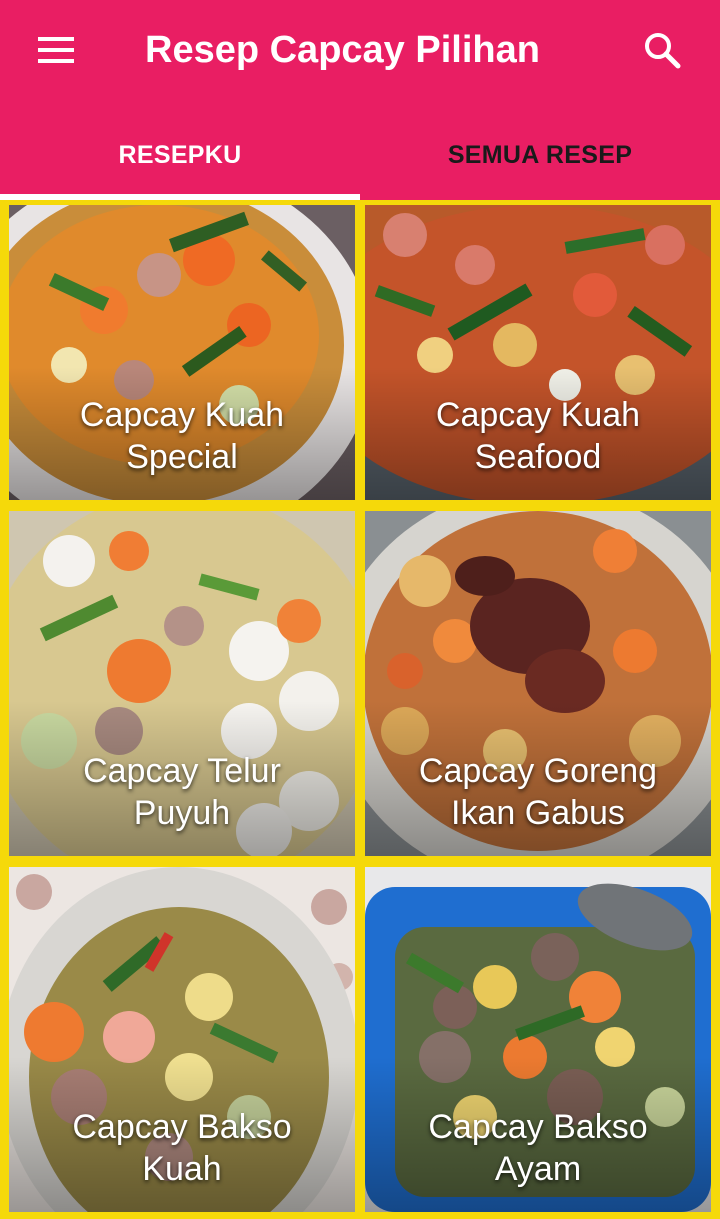  I want to click on recipe-title: Capcay Bakso Kuah, so click(182, 1148).